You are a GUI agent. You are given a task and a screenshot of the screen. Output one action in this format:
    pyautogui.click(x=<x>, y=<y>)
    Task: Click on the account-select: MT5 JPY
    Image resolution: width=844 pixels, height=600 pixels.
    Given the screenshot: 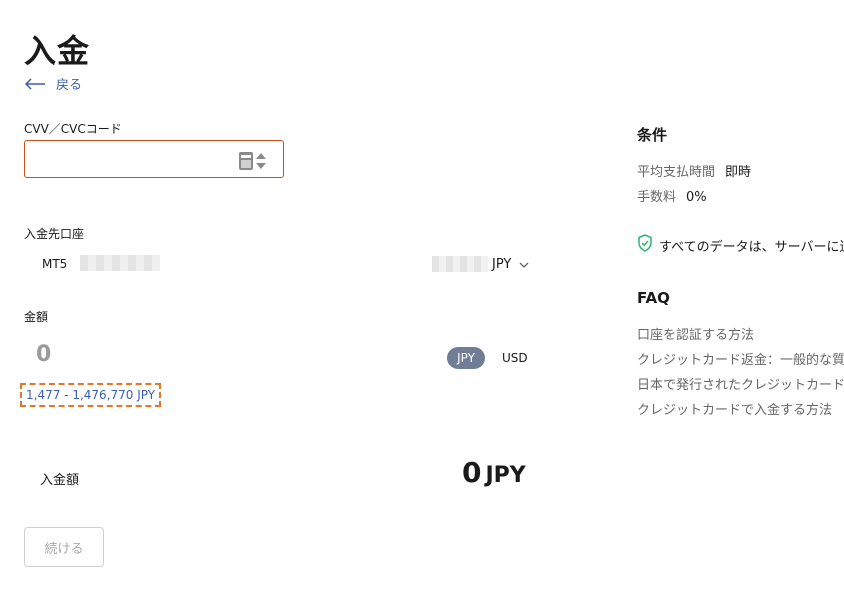 What is the action you would take?
    pyautogui.click(x=280, y=264)
    